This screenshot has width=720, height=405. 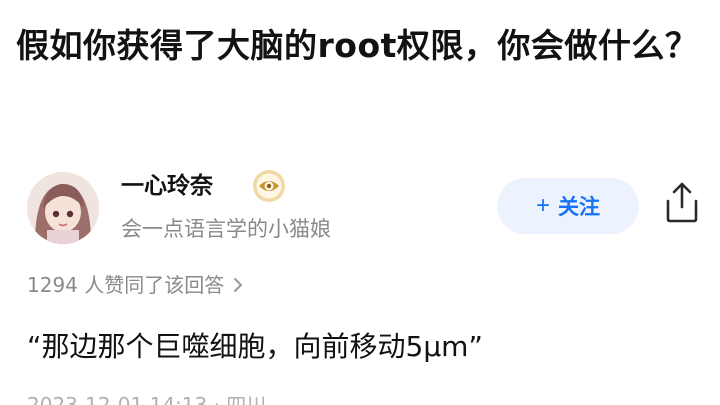 What do you see at coordinates (238, 285) in the screenshot?
I see `chevron-right-icon` at bounding box center [238, 285].